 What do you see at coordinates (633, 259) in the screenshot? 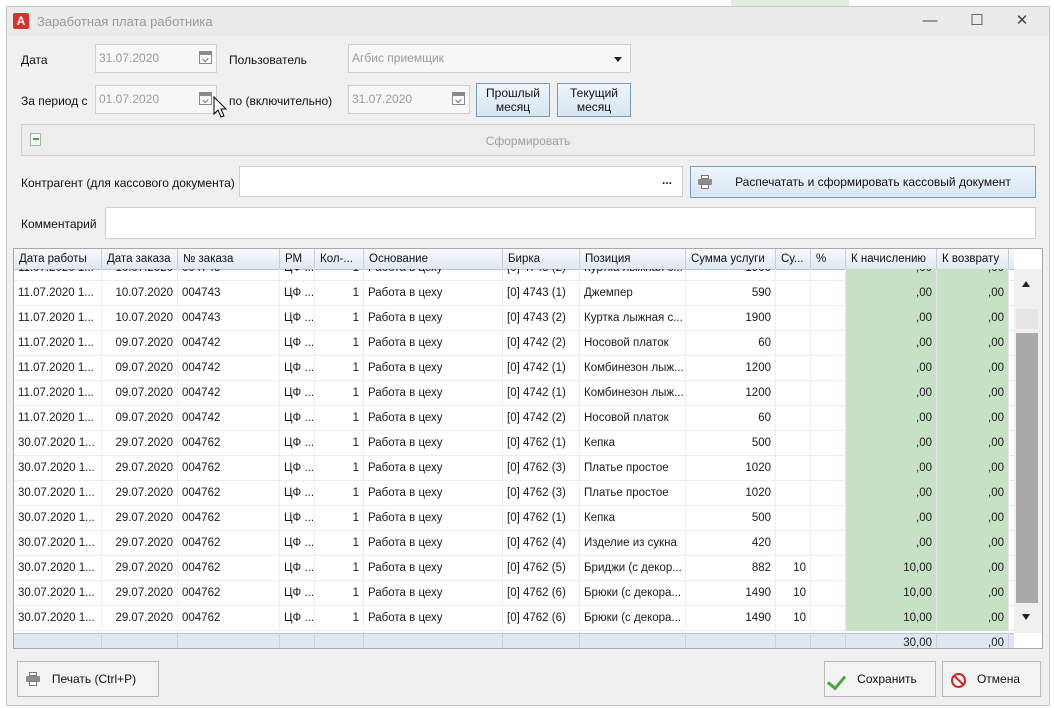
I see `column-header-position: Позиция` at bounding box center [633, 259].